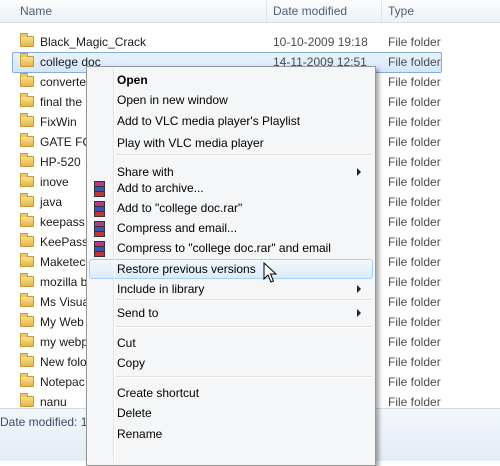 This screenshot has width=500, height=466. What do you see at coordinates (134, 413) in the screenshot?
I see `menu-item-label: Delete` at bounding box center [134, 413].